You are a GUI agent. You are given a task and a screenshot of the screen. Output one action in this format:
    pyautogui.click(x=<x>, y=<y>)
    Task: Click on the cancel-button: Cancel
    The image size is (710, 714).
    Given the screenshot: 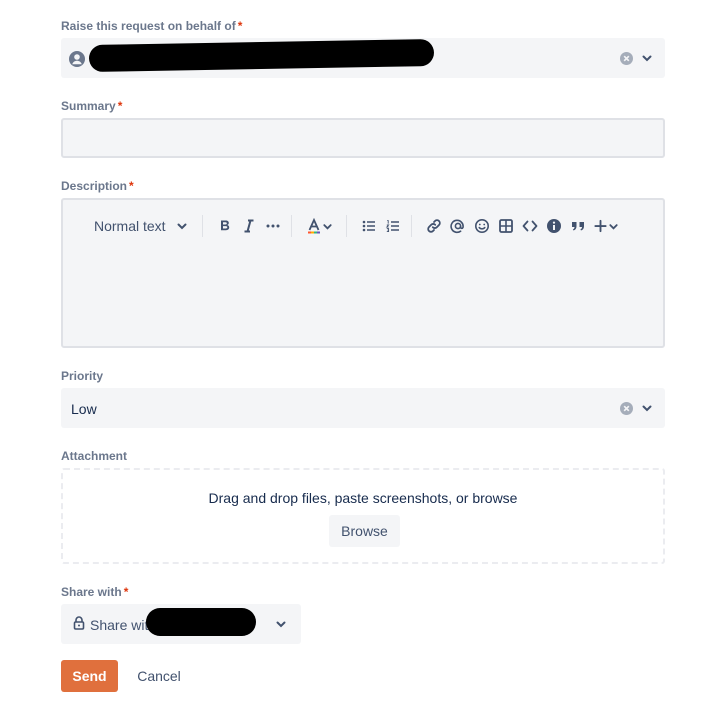 What is the action you would take?
    pyautogui.click(x=159, y=676)
    